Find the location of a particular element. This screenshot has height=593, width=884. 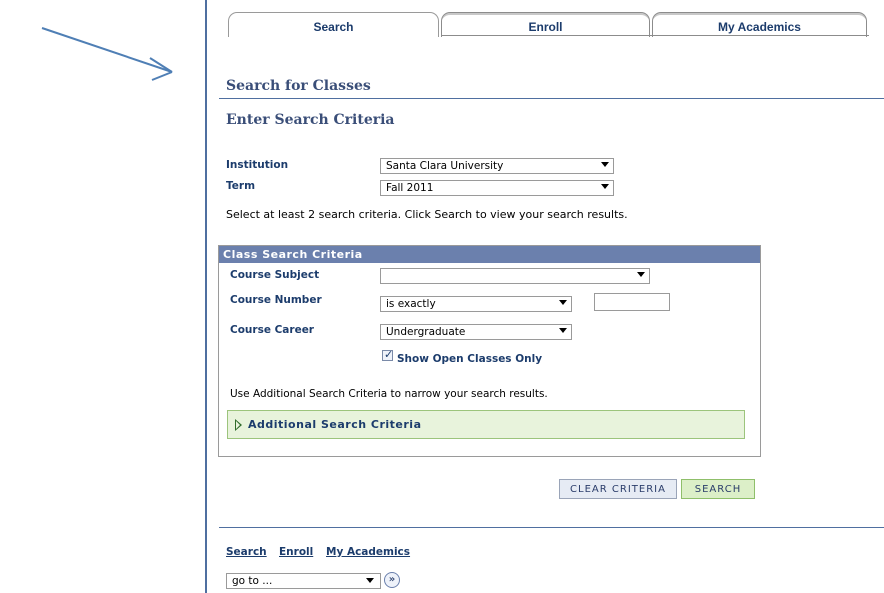

panel-header: Class Search Criteria is located at coordinates (489, 254).